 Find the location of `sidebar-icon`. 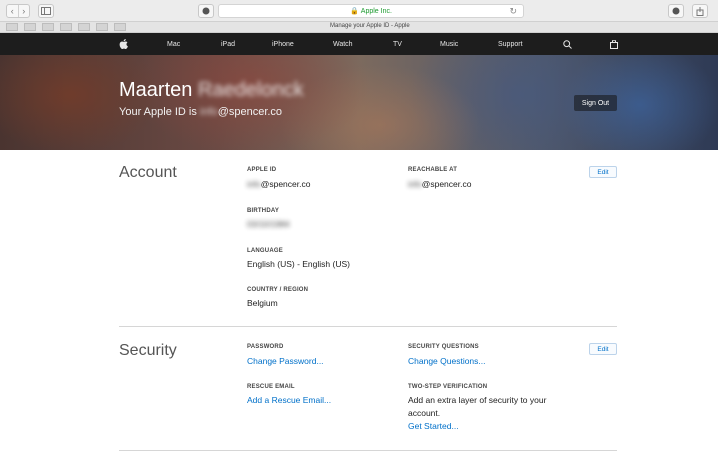

sidebar-icon is located at coordinates (46, 11).